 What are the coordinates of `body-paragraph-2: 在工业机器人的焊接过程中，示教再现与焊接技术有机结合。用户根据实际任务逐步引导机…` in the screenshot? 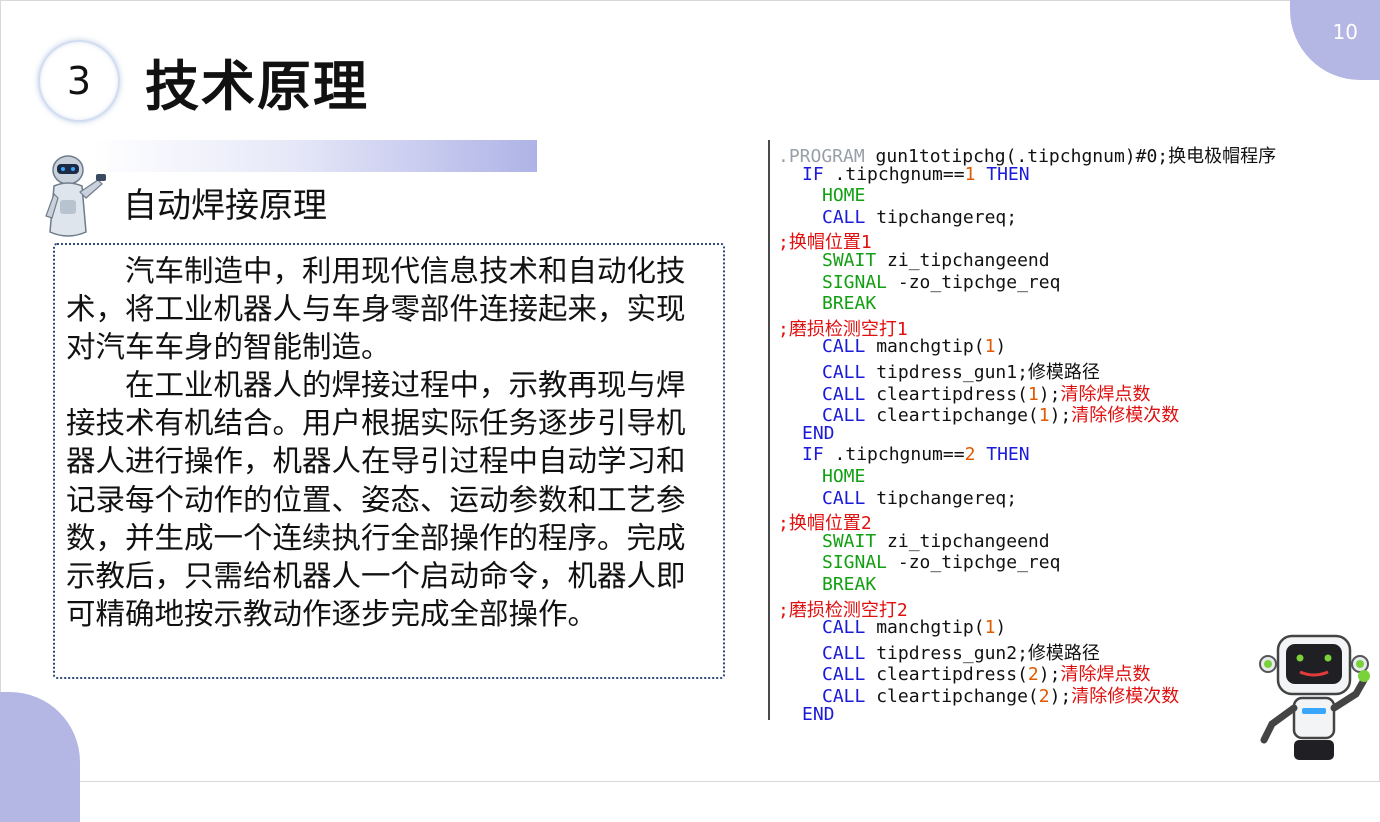 It's located at (376, 500).